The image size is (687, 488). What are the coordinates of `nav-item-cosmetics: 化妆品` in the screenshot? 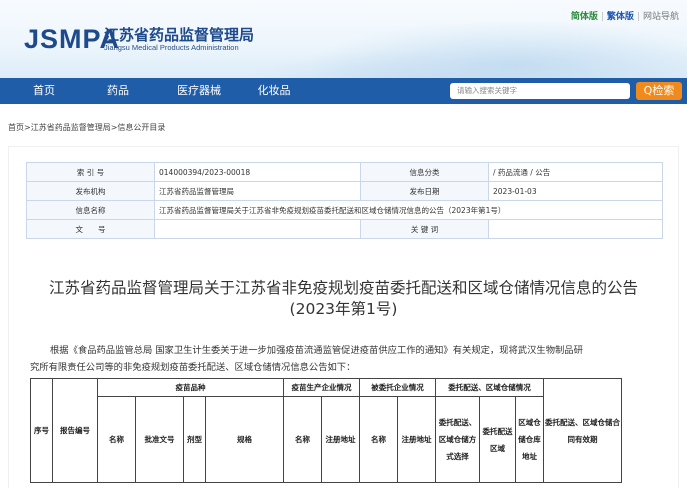 It's located at (274, 91).